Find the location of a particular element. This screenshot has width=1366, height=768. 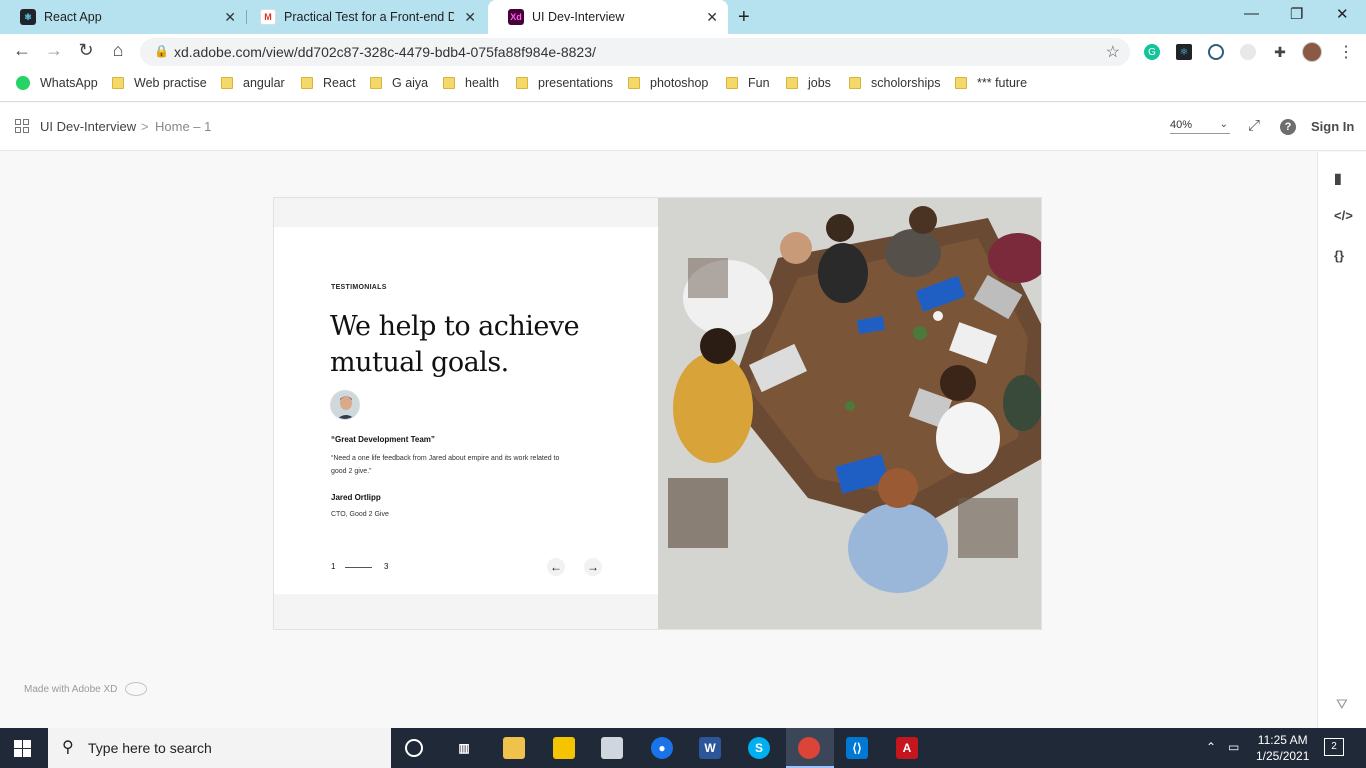

tab-title: React App is located at coordinates (73, 17).